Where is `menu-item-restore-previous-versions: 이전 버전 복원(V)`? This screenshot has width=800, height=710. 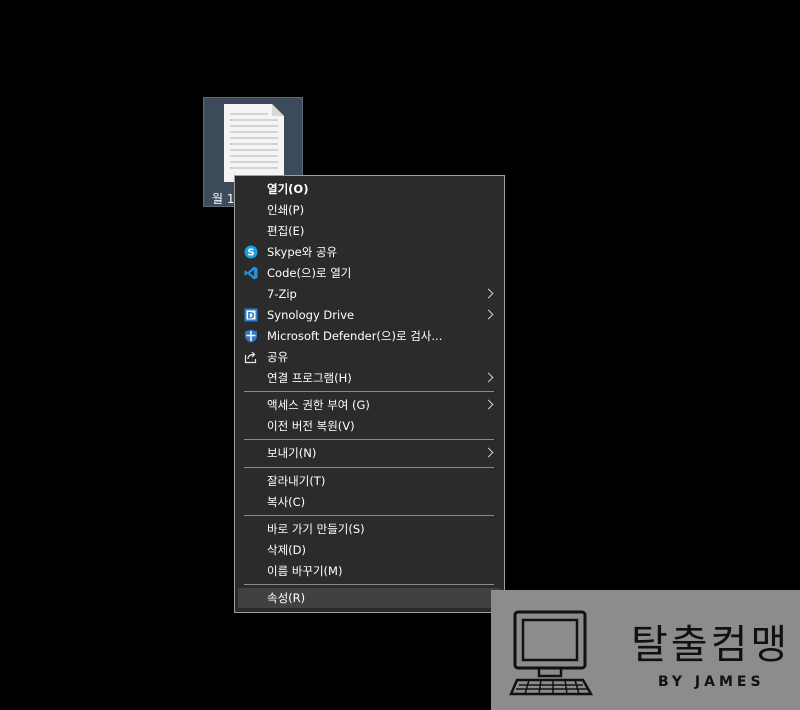
menu-item-restore-previous-versions: 이전 버전 복원(V) is located at coordinates (369, 426).